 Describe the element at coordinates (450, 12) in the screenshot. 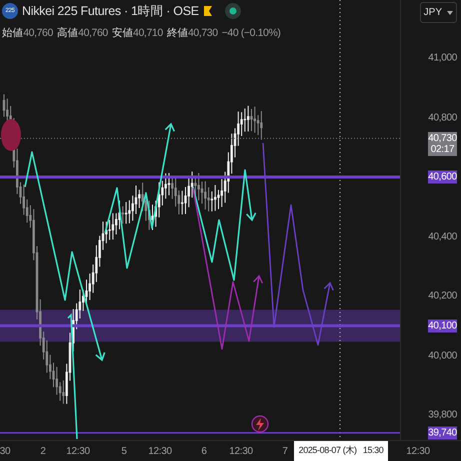

I see `caret-icon` at that location.